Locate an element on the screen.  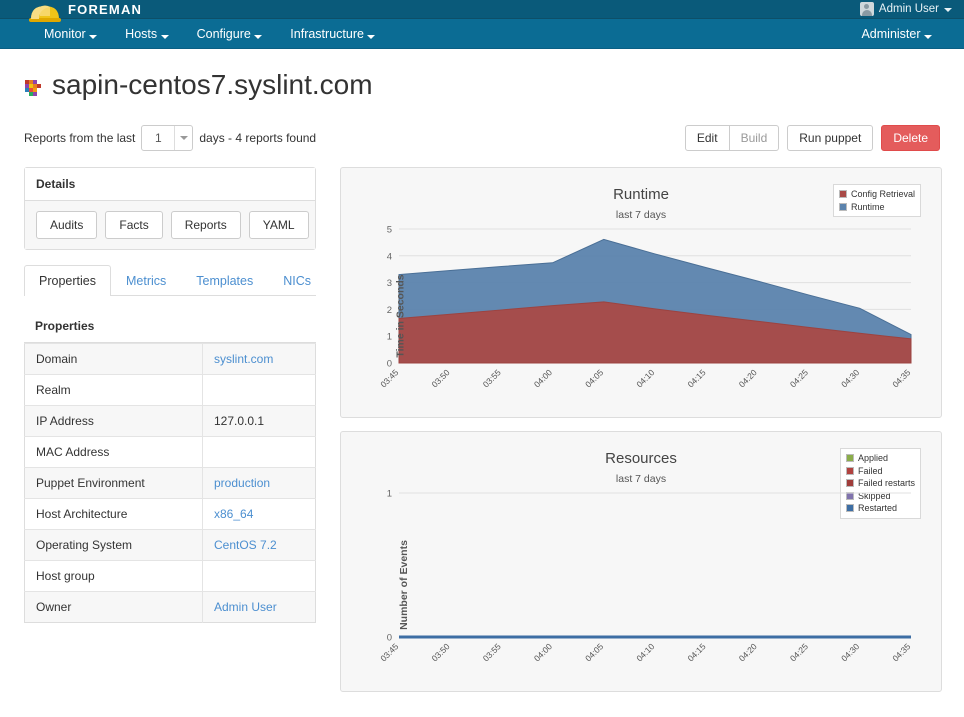
property-value: syslint.com is located at coordinates (259, 359).